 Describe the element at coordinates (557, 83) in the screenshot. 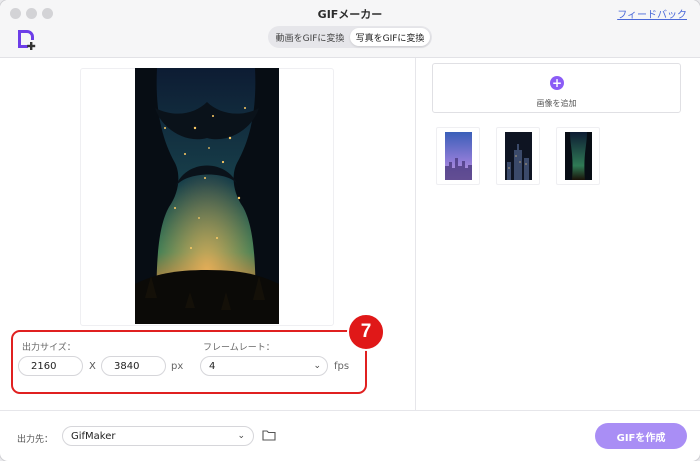

I see `plus-icon: +` at that location.